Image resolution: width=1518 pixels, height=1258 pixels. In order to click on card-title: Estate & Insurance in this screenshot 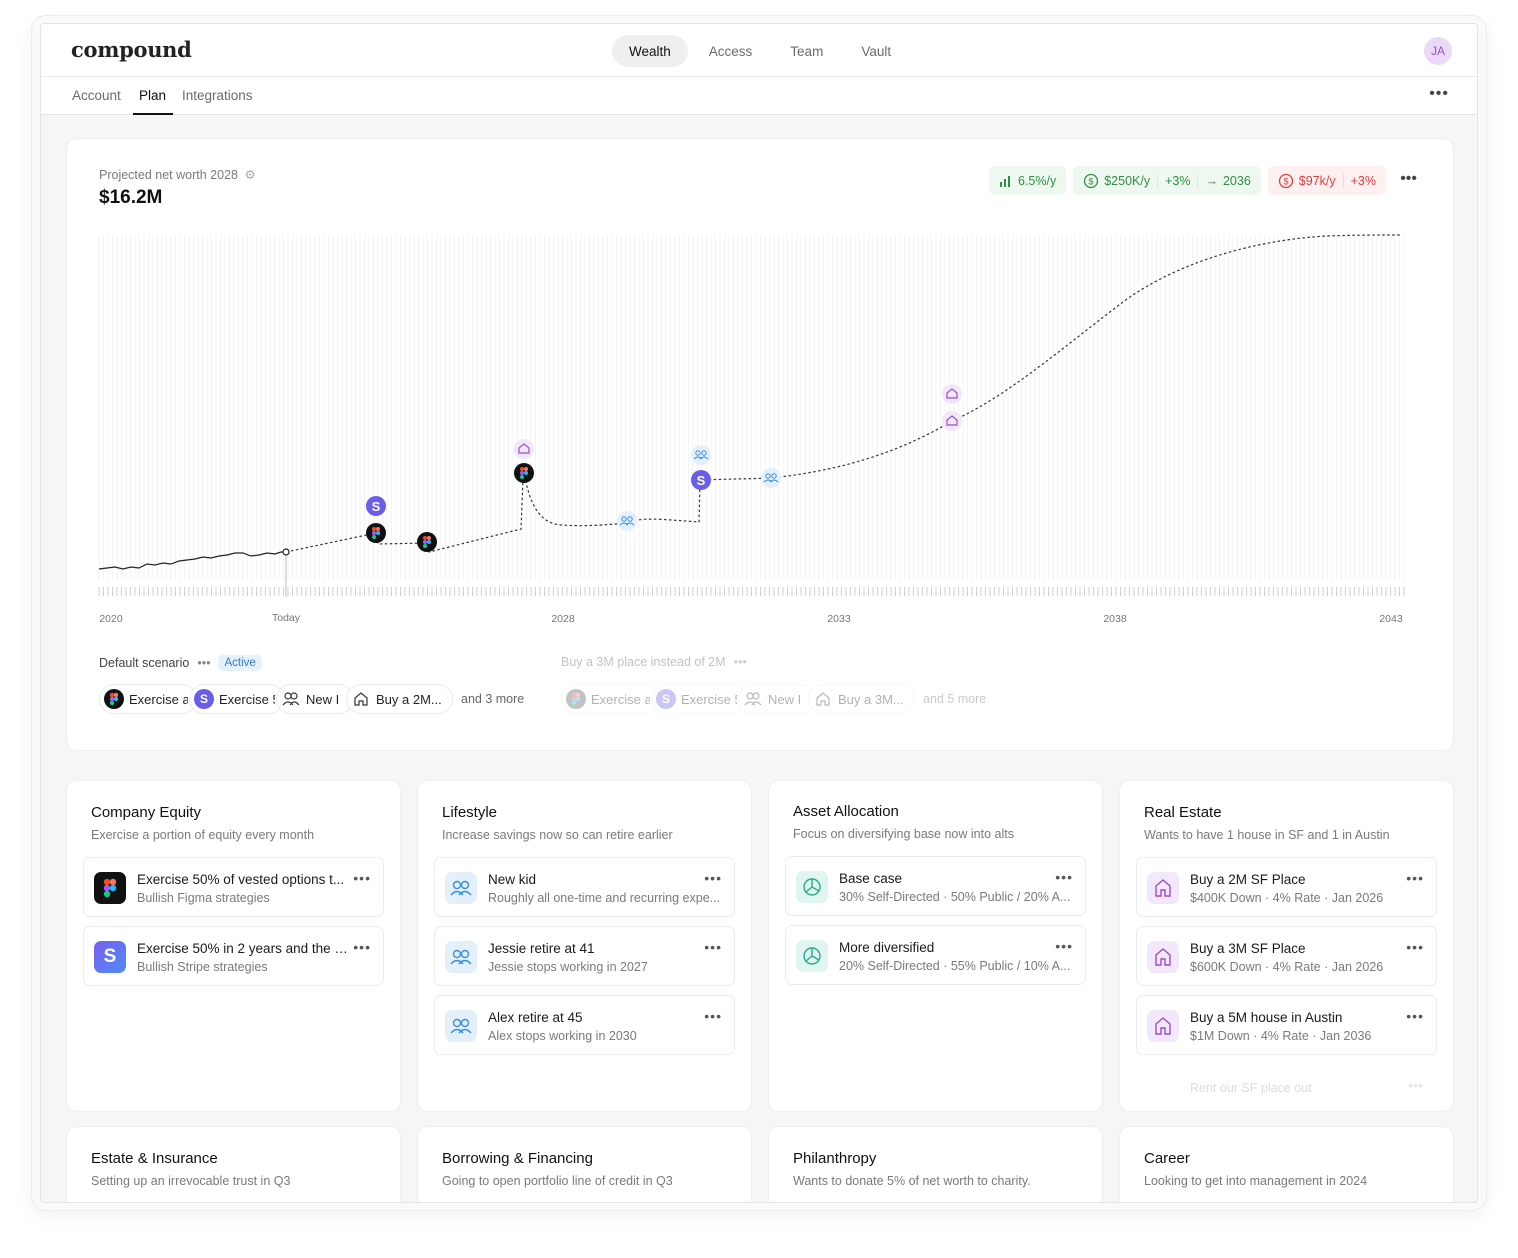, I will do `click(154, 1158)`.